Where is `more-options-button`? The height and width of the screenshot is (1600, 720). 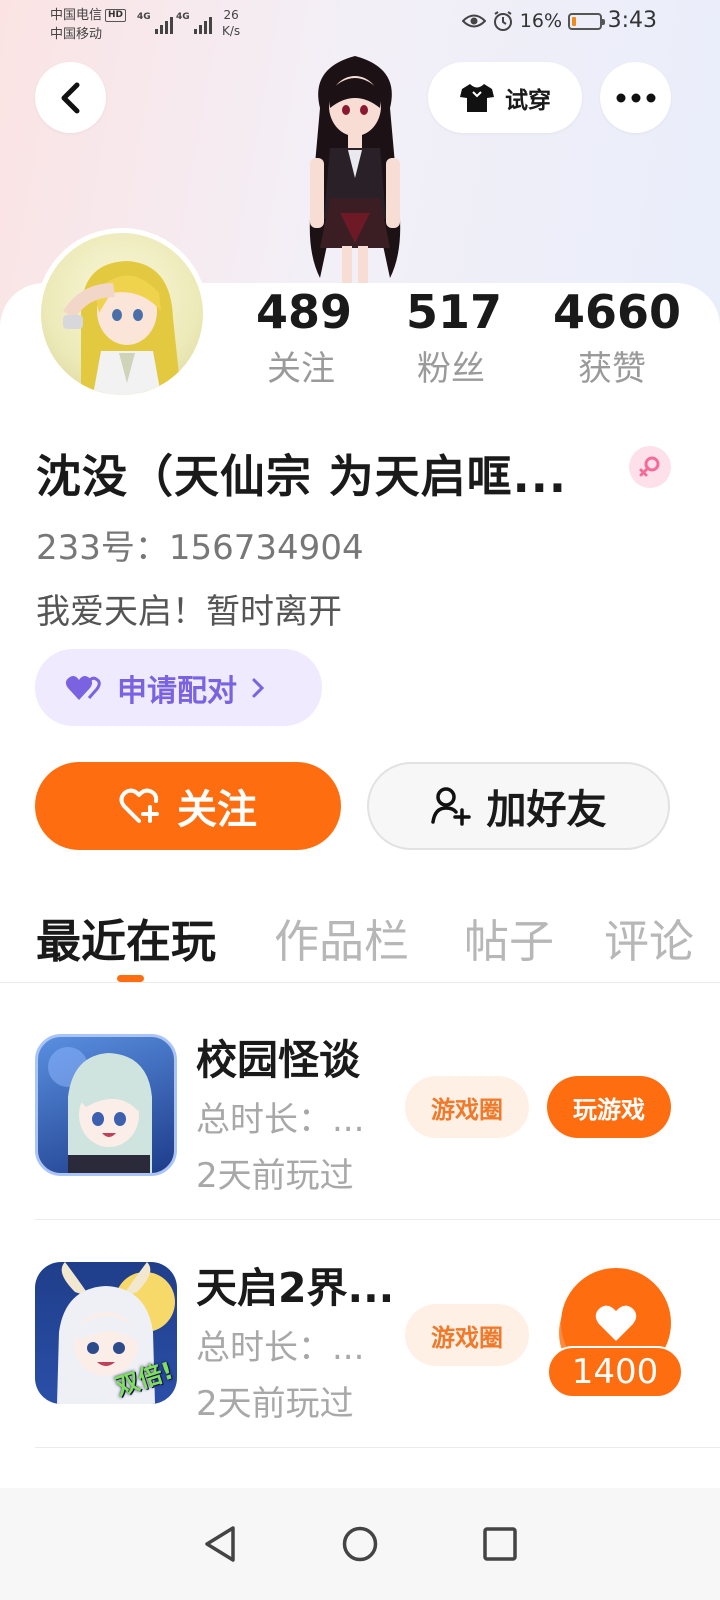 more-options-button is located at coordinates (635, 97).